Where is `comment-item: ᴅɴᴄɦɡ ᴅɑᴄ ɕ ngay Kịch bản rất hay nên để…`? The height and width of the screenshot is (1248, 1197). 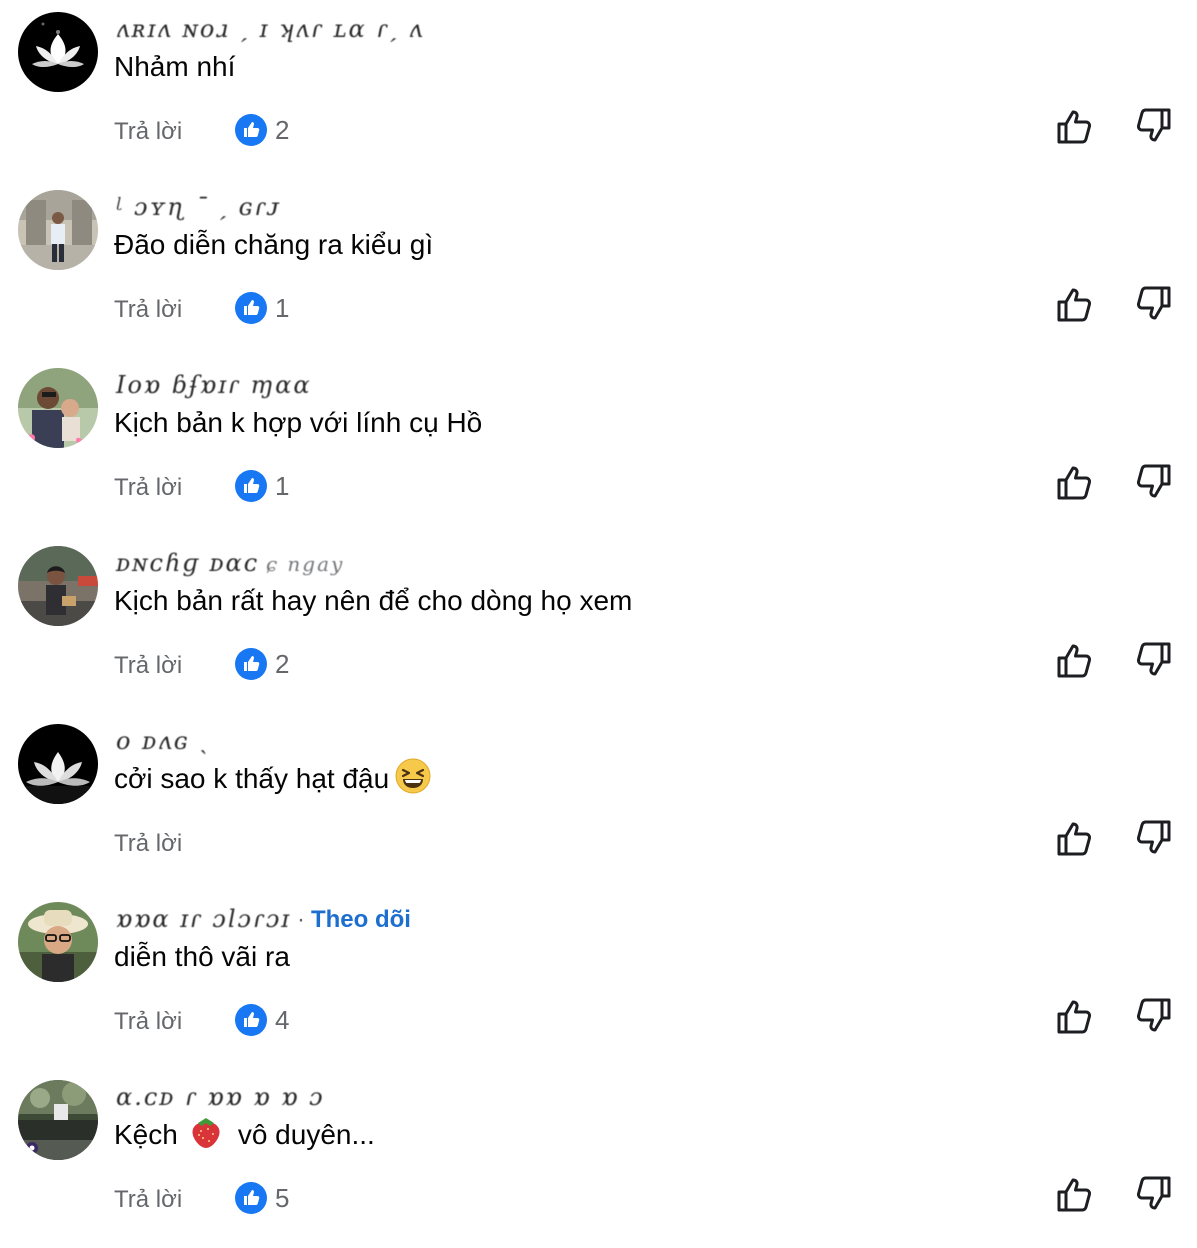 comment-item: ᴅɴᴄɦɡ ᴅɑᴄ ɕ ngay Kịch bản rất hay nên để… is located at coordinates (598, 623).